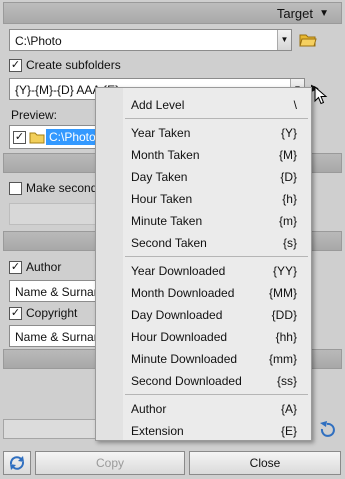 The width and height of the screenshot is (345, 479). I want to click on menu-item-label: Day Downloaded, so click(177, 315).